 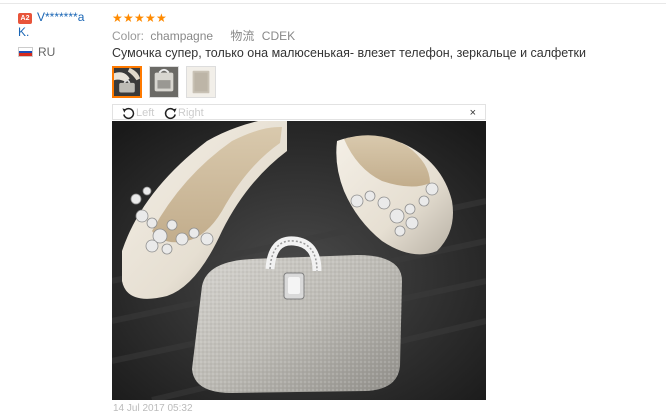 What do you see at coordinates (47, 52) in the screenshot?
I see `user-country: RU` at bounding box center [47, 52].